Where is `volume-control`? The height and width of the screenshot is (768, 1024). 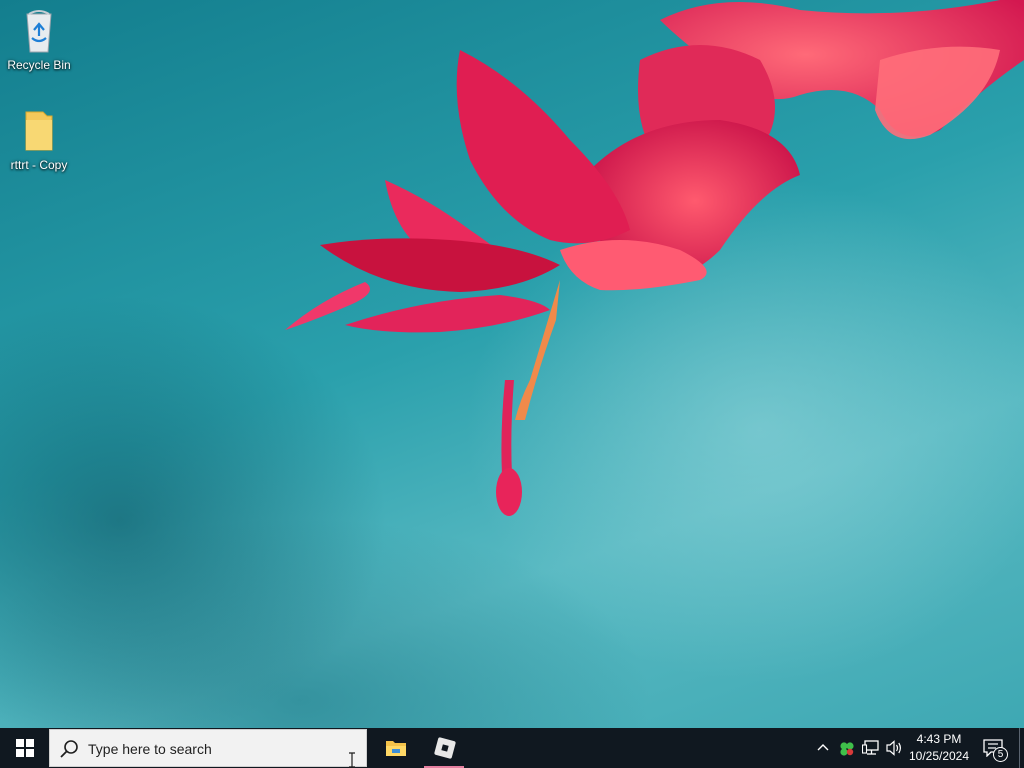
volume-control is located at coordinates (894, 748).